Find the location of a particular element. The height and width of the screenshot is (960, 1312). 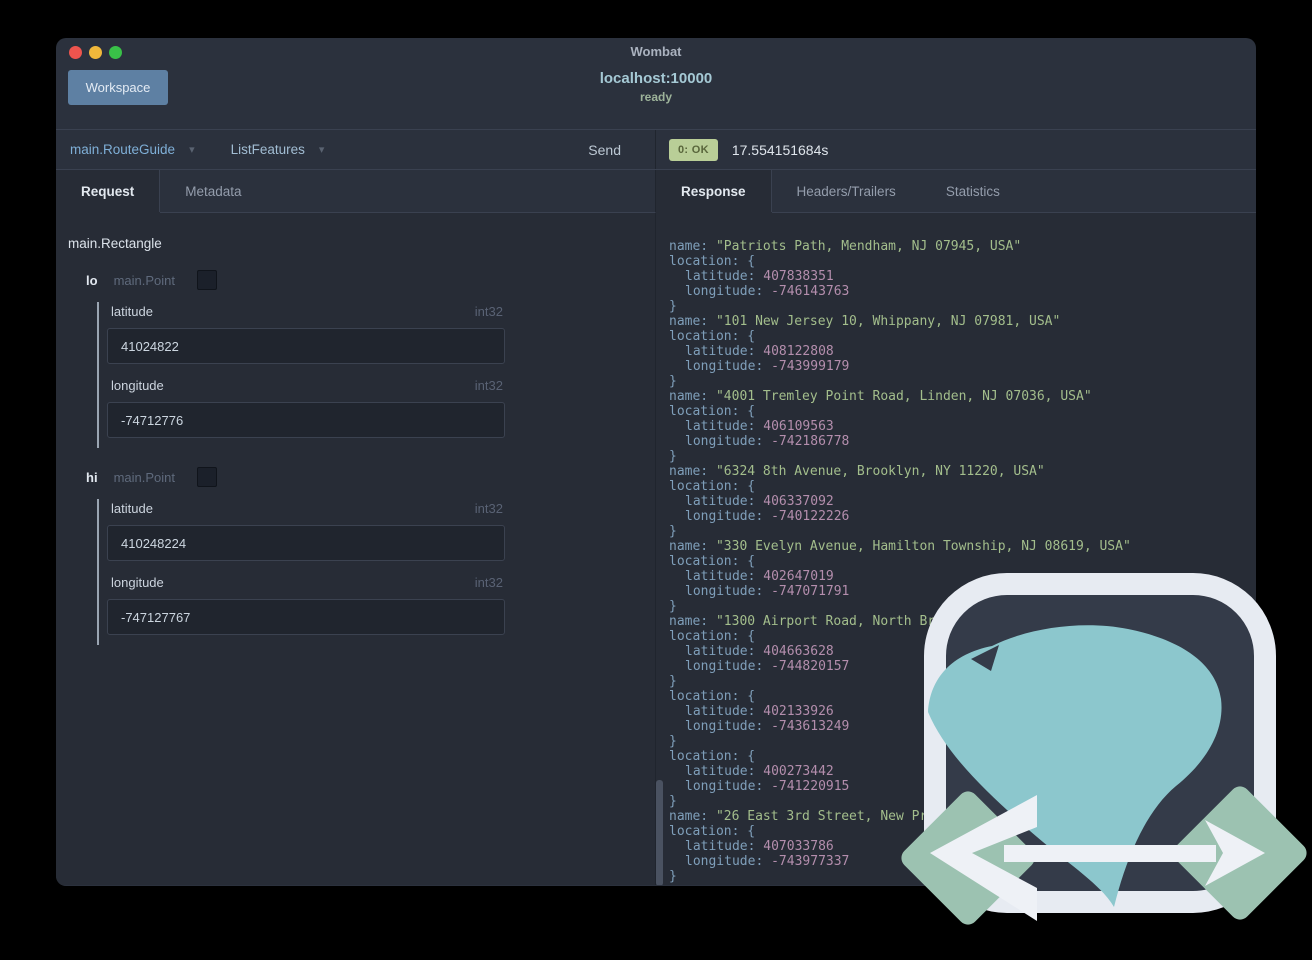

traffic-lights is located at coordinates (95, 52).